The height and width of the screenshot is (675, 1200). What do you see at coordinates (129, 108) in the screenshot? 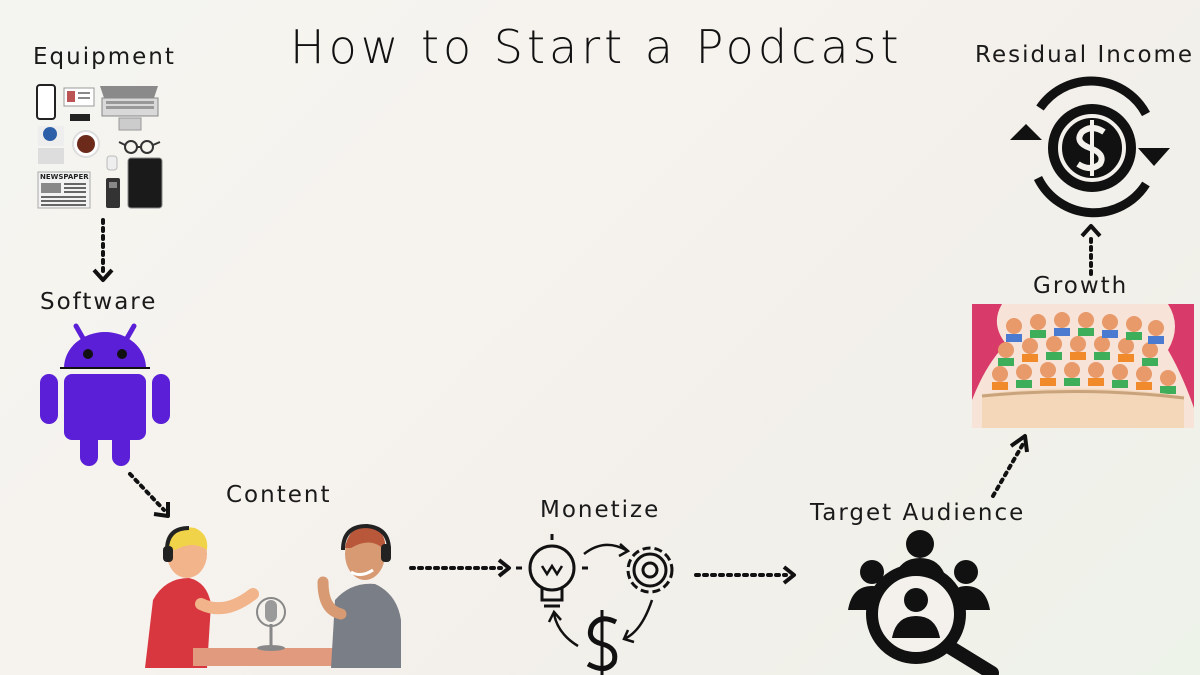
I see `laptop-icon` at bounding box center [129, 108].